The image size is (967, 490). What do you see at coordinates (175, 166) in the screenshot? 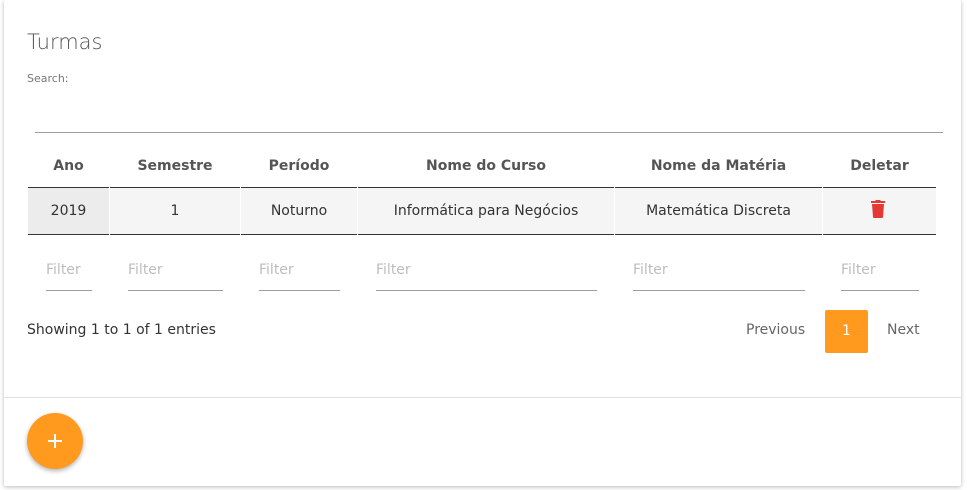
I see `column-header-semestre: Semestre` at bounding box center [175, 166].